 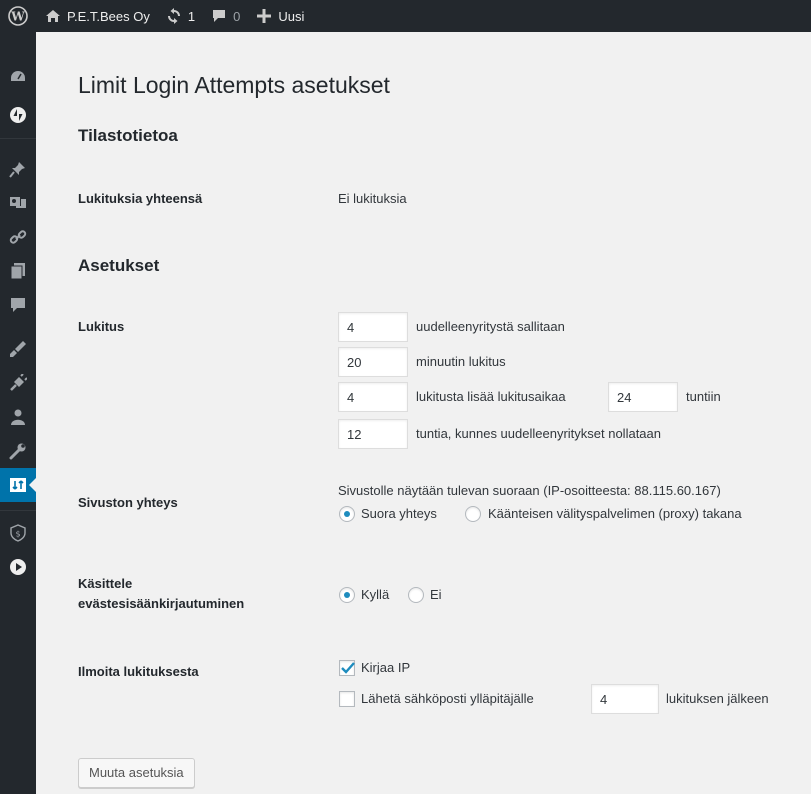 I want to click on comments-menu: 0, so click(x=224, y=16).